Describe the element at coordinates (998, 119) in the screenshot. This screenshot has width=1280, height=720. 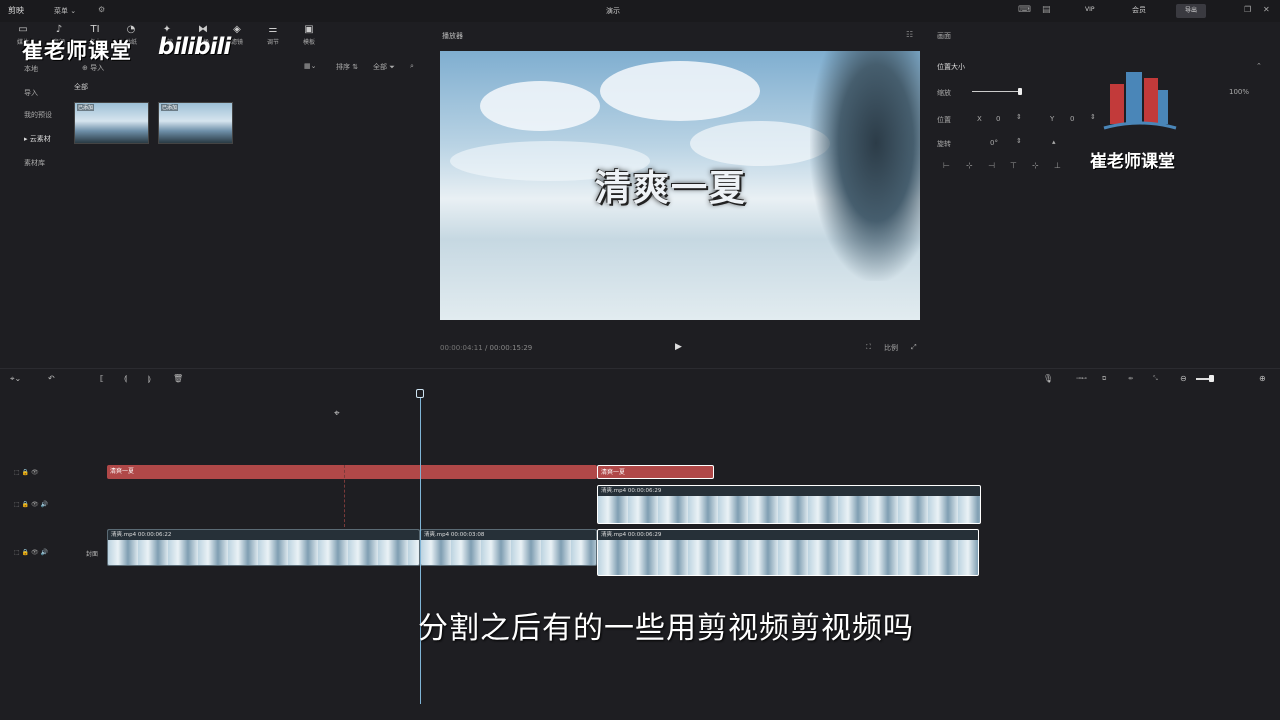
I see `x-input: 0` at that location.